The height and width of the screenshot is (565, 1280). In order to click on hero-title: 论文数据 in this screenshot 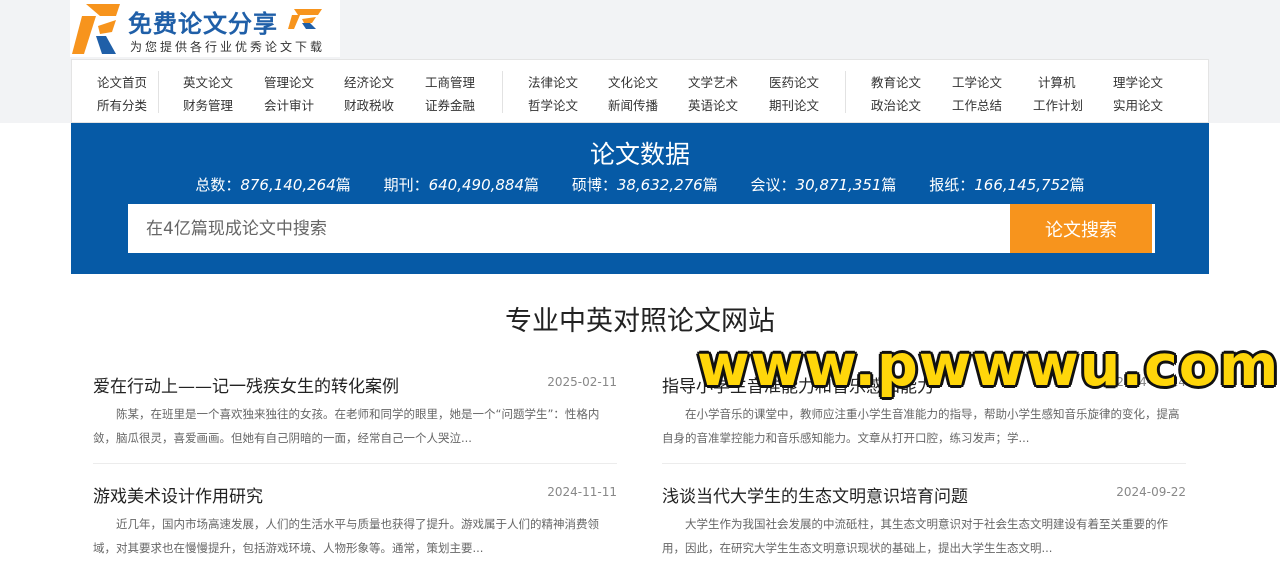, I will do `click(639, 154)`.